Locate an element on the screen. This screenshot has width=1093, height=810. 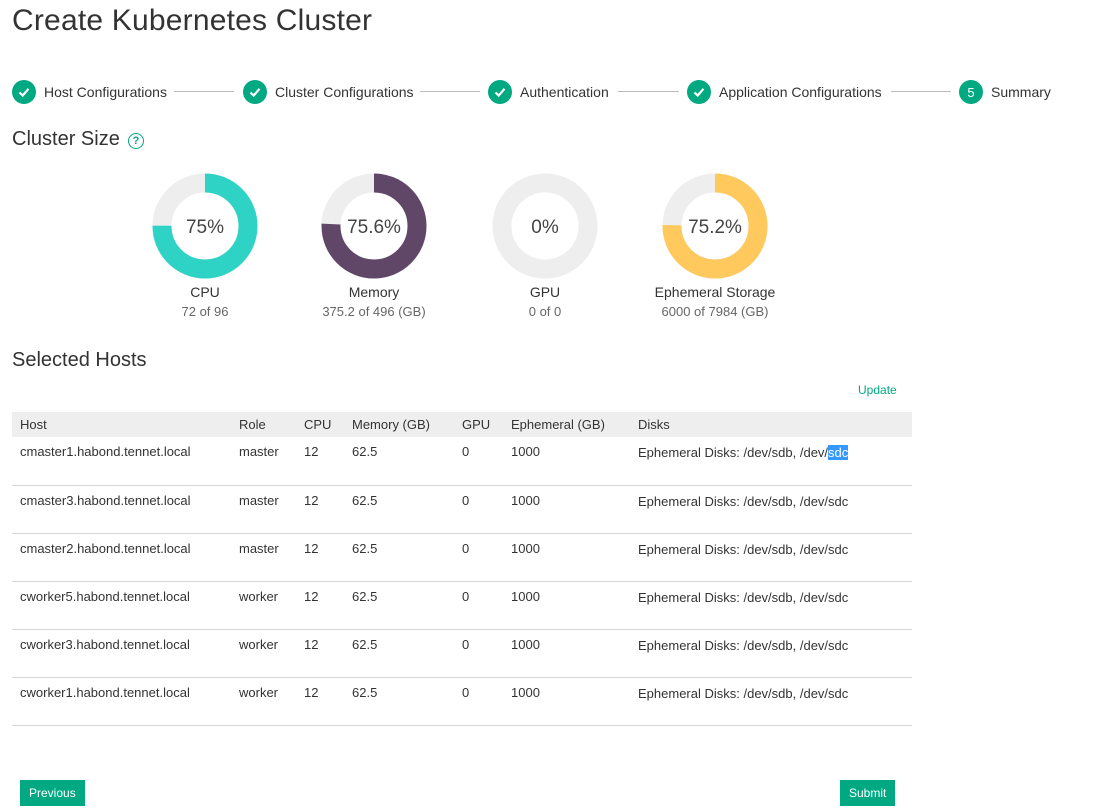
gauge-cpu: 75% CPU 72 of 96 is located at coordinates (205, 246).